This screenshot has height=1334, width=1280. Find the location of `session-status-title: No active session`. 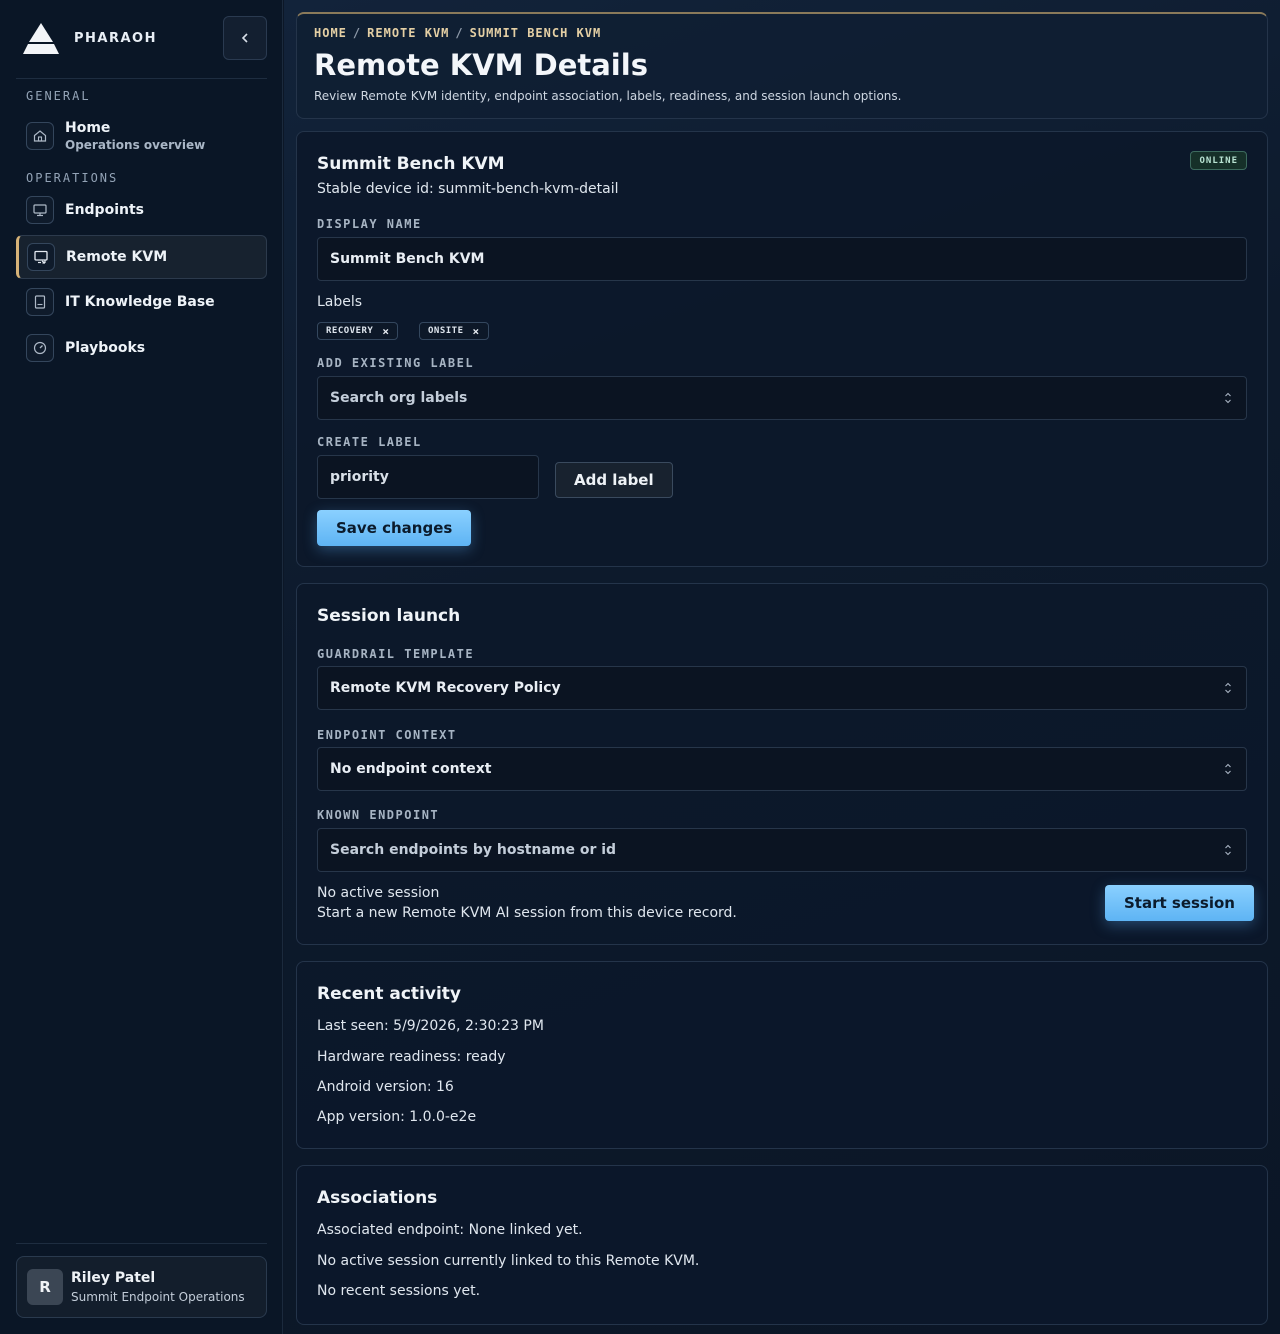

session-status-title: No active session is located at coordinates (378, 893).